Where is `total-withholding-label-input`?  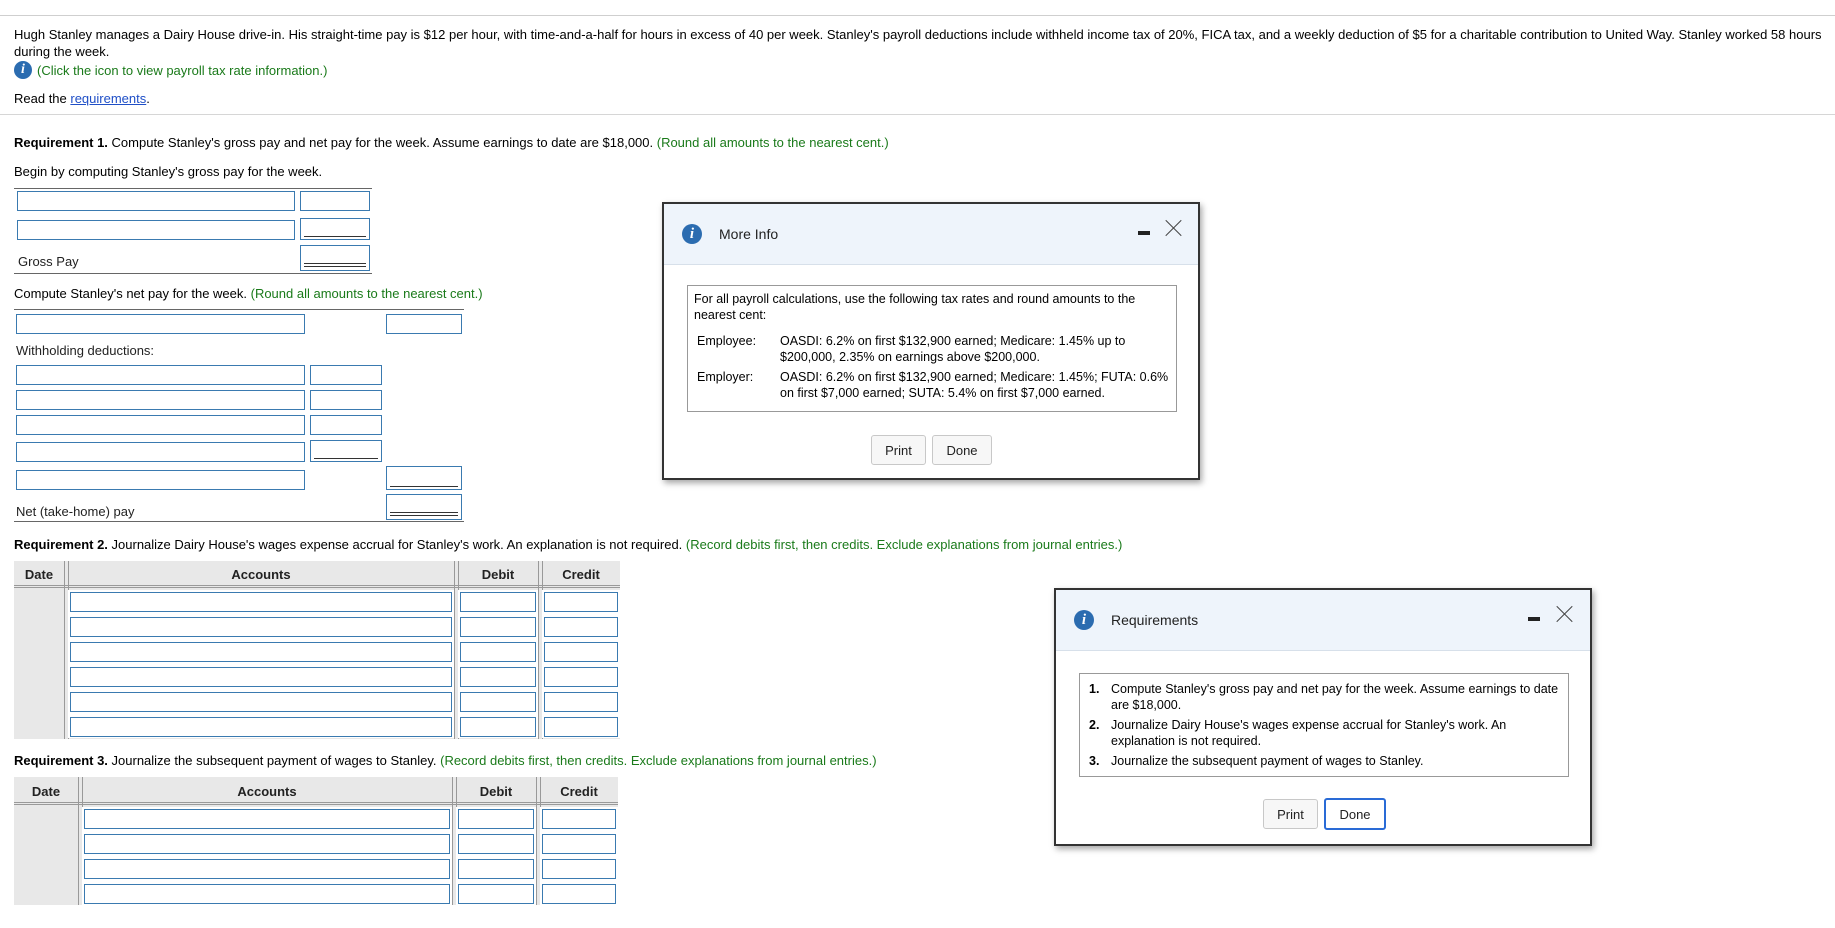
total-withholding-label-input is located at coordinates (160, 480).